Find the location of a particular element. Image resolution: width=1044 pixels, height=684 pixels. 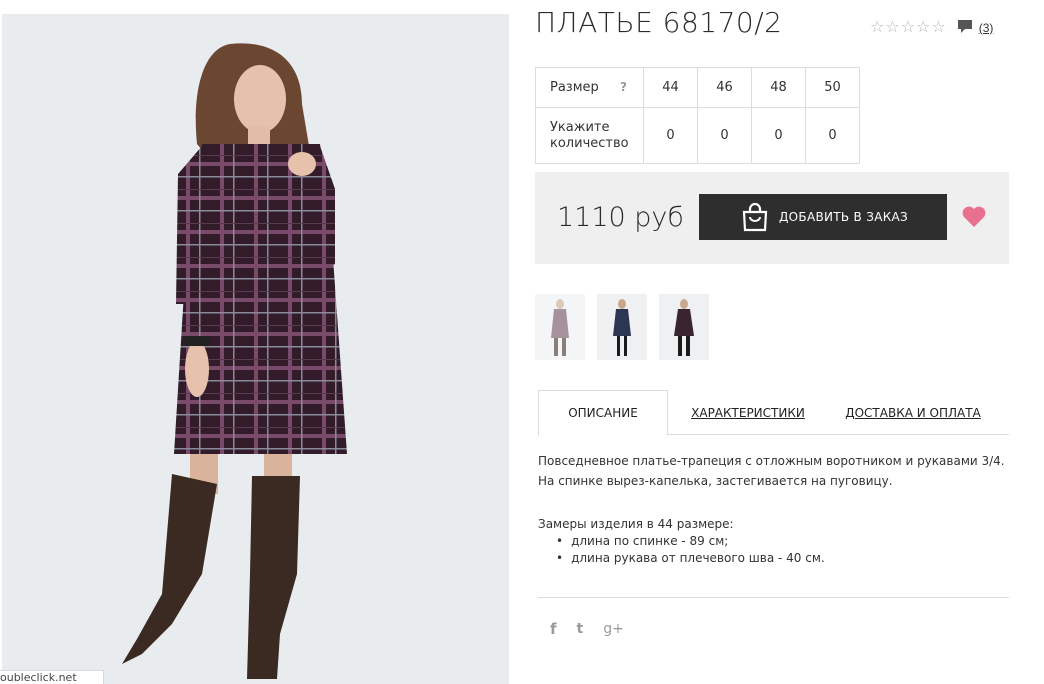

quantity-input-44: 0 is located at coordinates (670, 135).